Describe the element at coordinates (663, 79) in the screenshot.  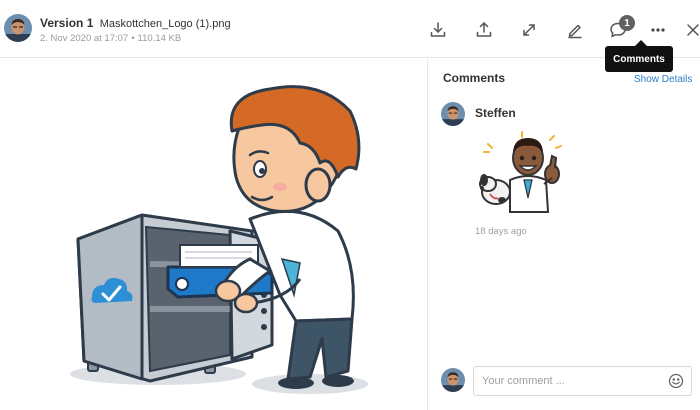
I see `show-details-link: Show Details` at that location.